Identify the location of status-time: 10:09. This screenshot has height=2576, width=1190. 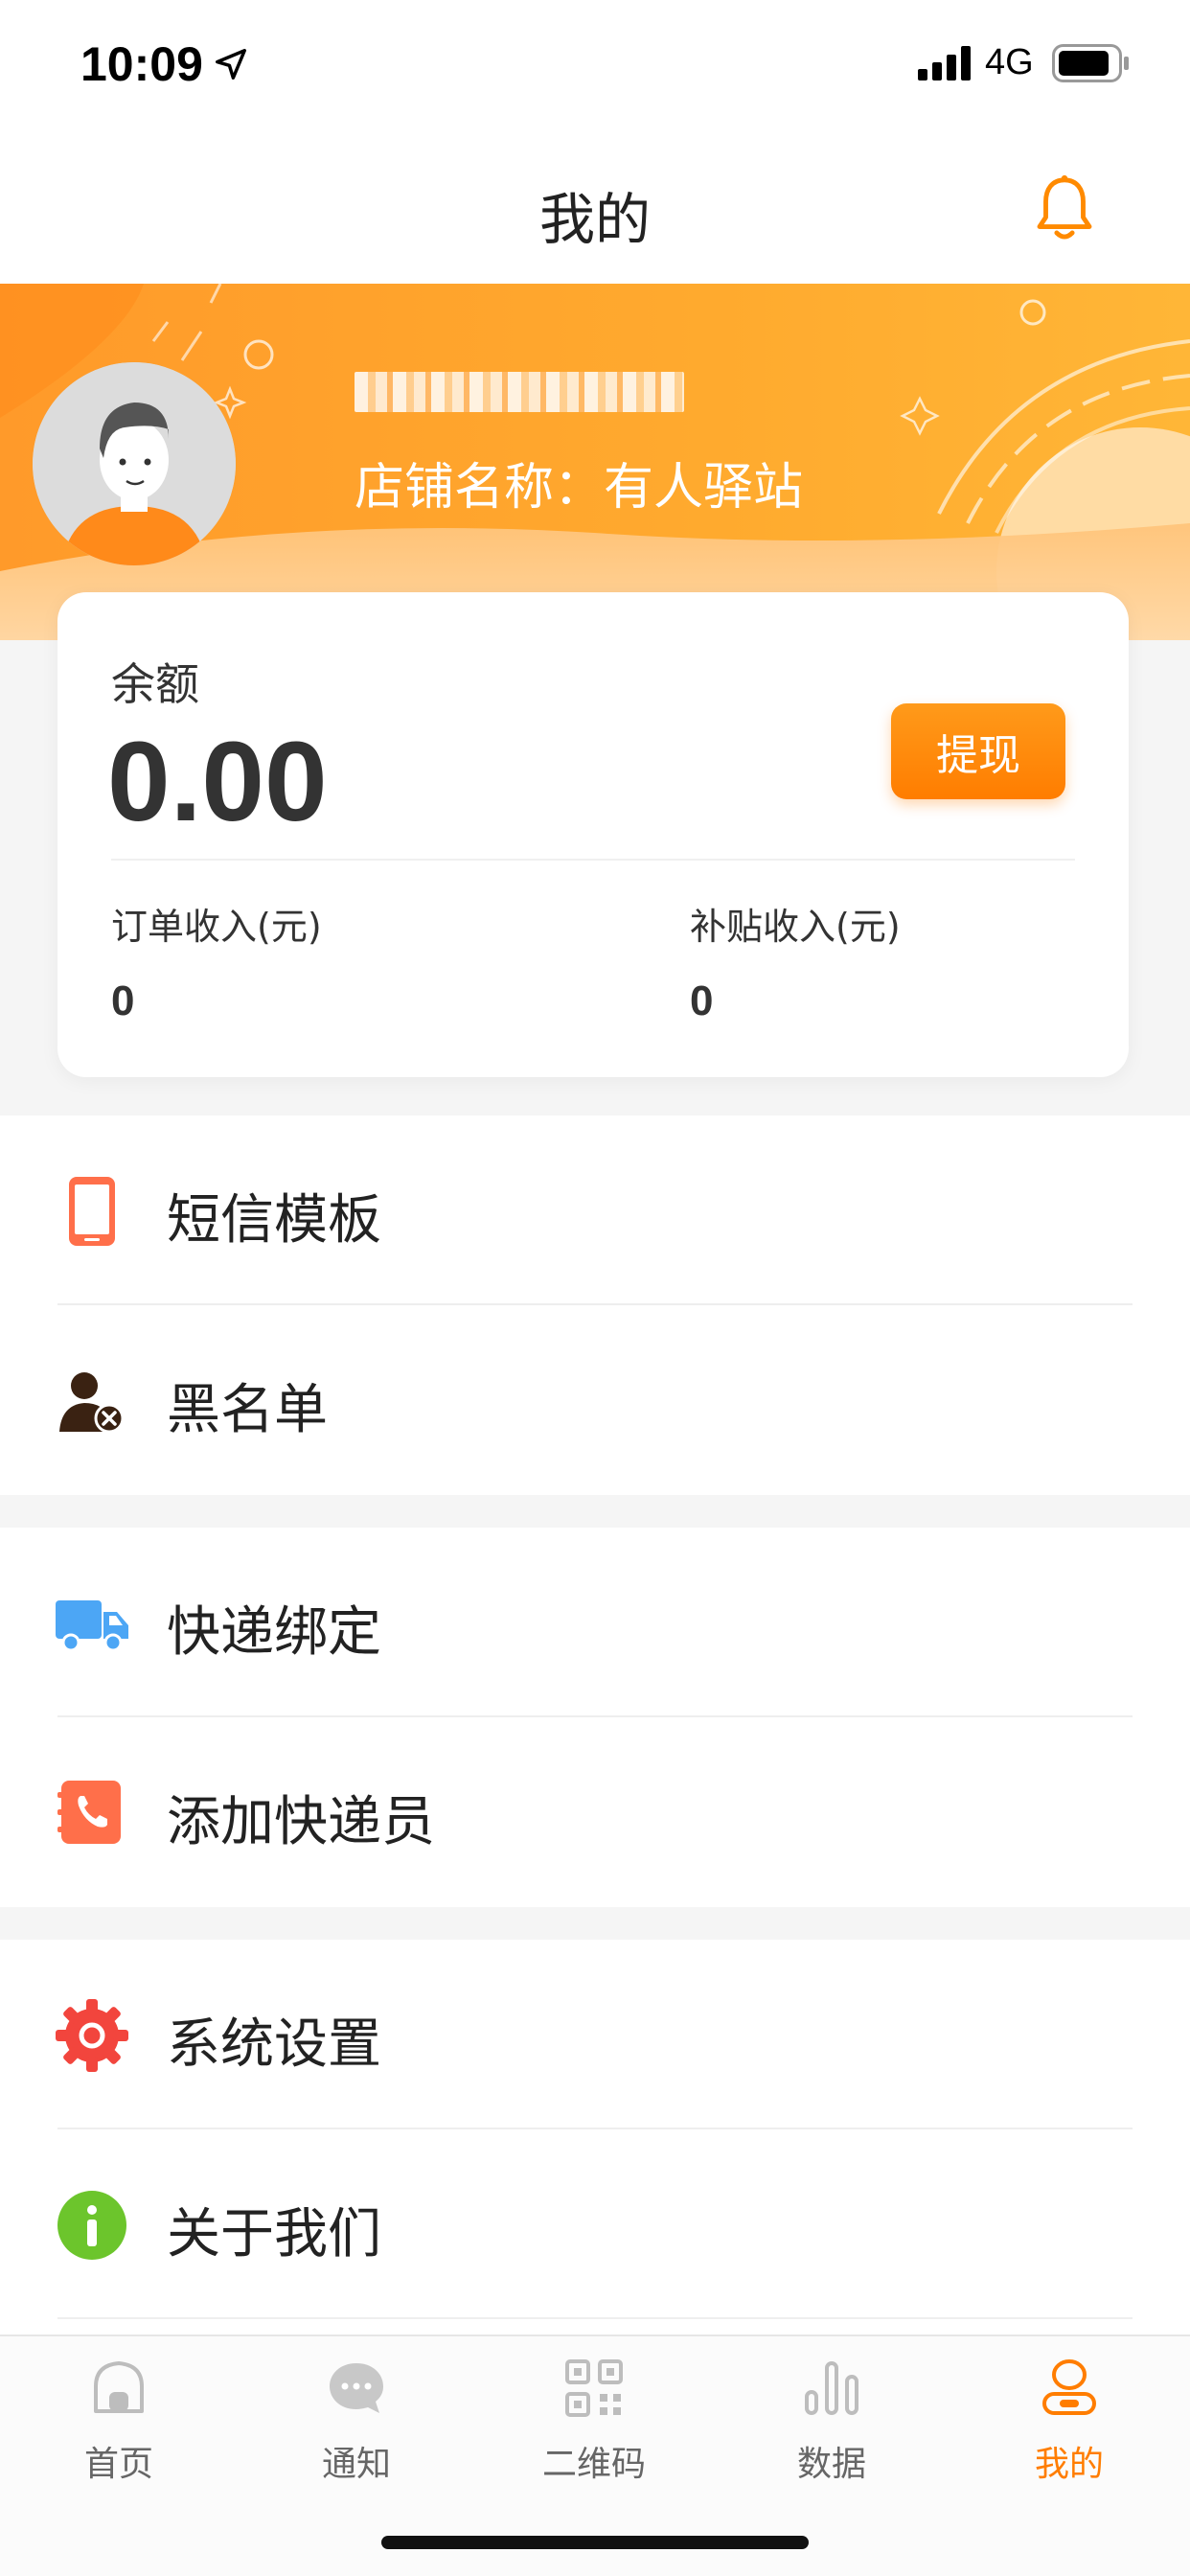
(141, 64).